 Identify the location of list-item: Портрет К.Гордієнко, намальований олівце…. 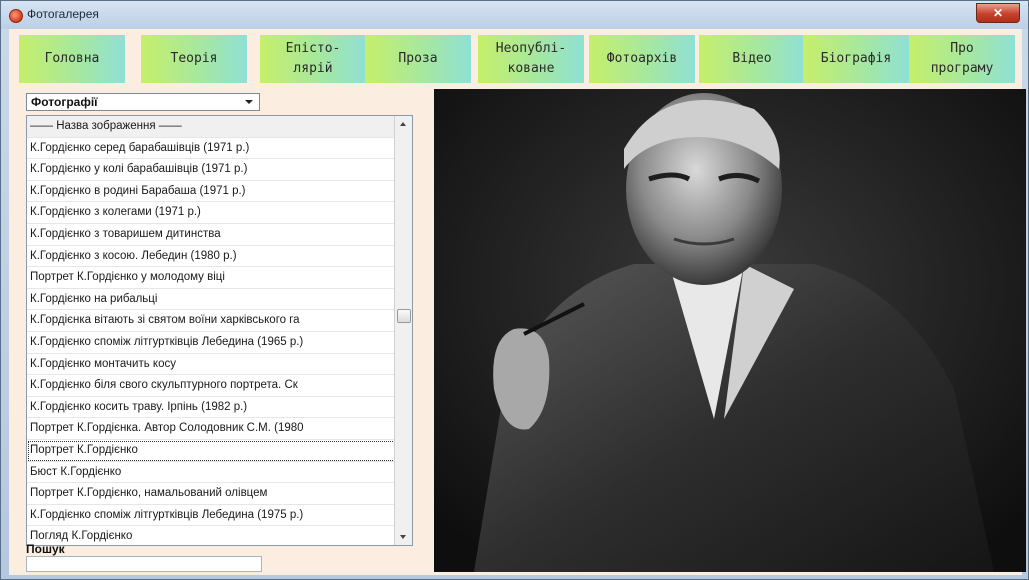
(211, 494).